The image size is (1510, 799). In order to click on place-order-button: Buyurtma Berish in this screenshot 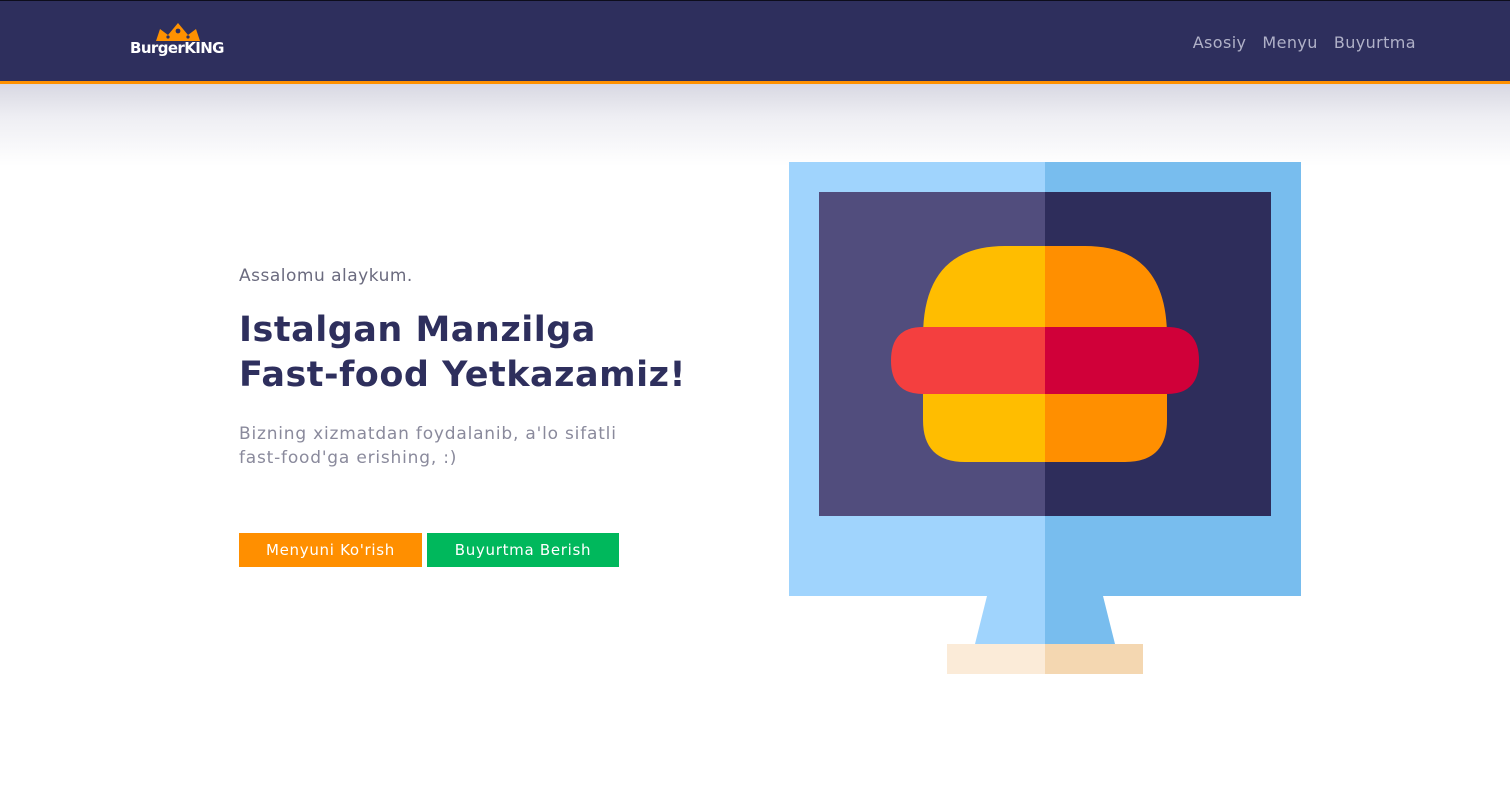, I will do `click(523, 550)`.